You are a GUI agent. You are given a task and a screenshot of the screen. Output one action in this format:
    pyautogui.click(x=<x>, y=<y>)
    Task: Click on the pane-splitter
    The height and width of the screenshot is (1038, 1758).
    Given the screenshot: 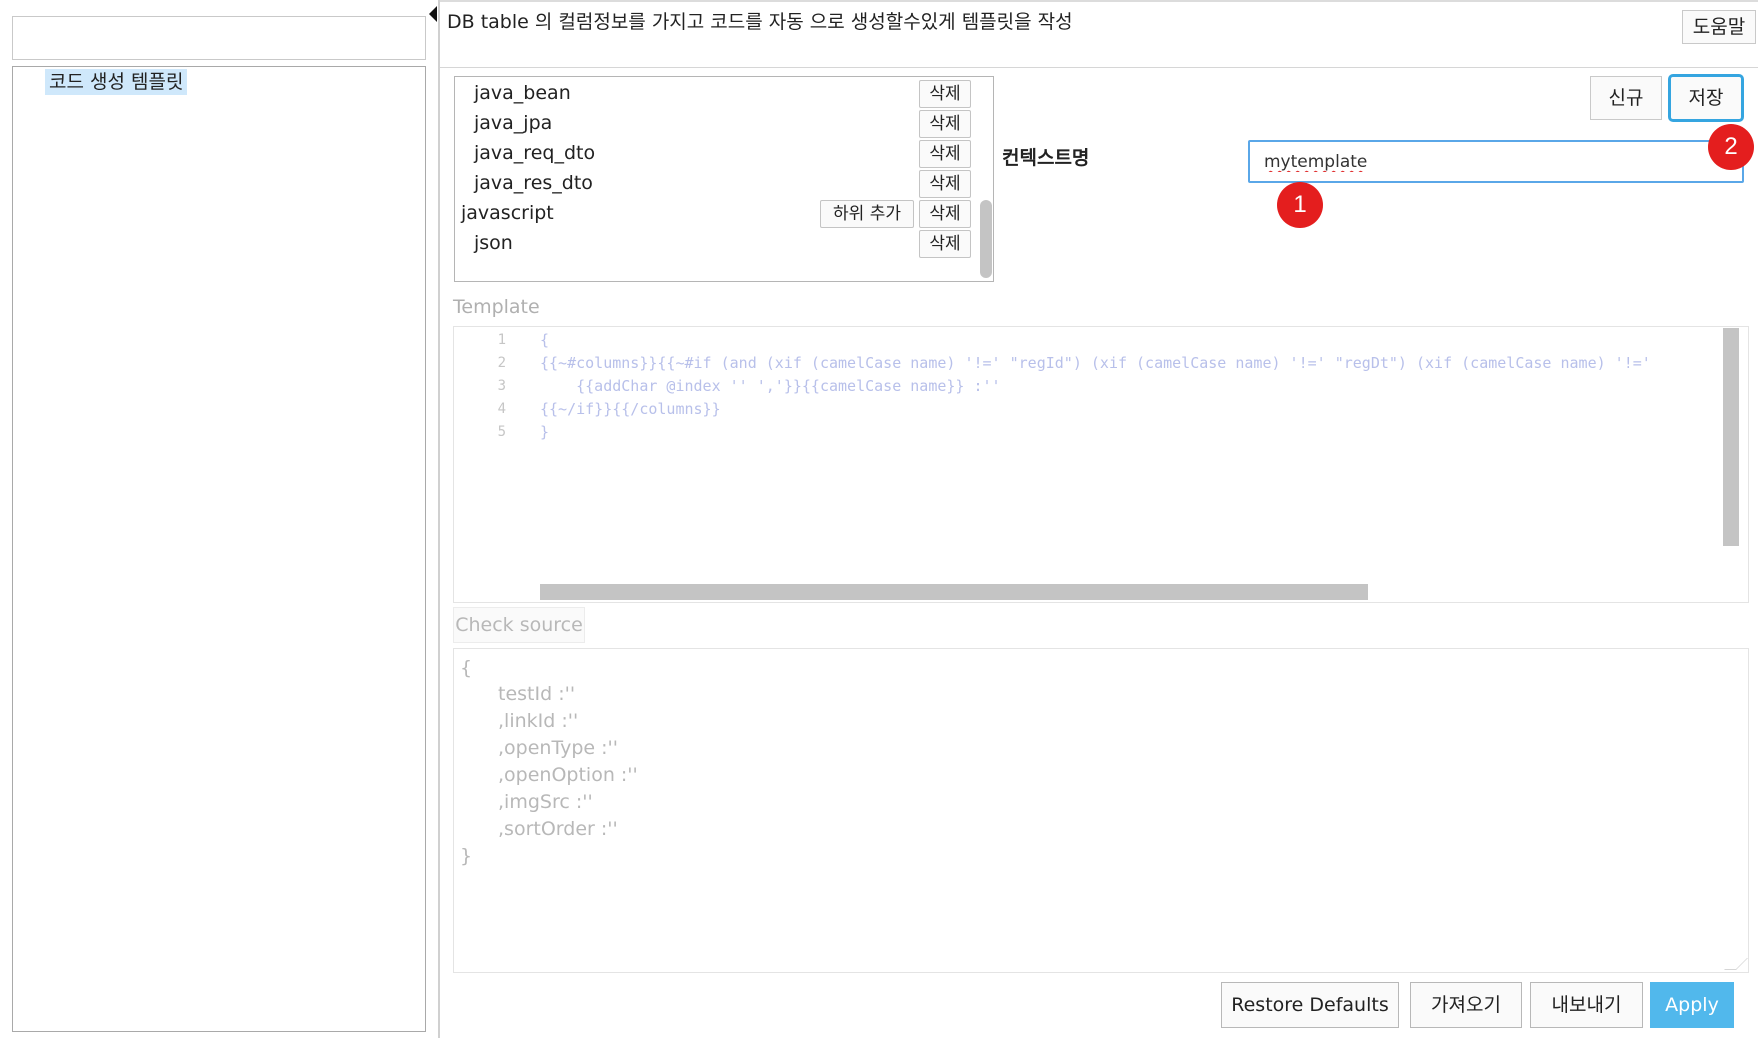 What is the action you would take?
    pyautogui.click(x=439, y=519)
    